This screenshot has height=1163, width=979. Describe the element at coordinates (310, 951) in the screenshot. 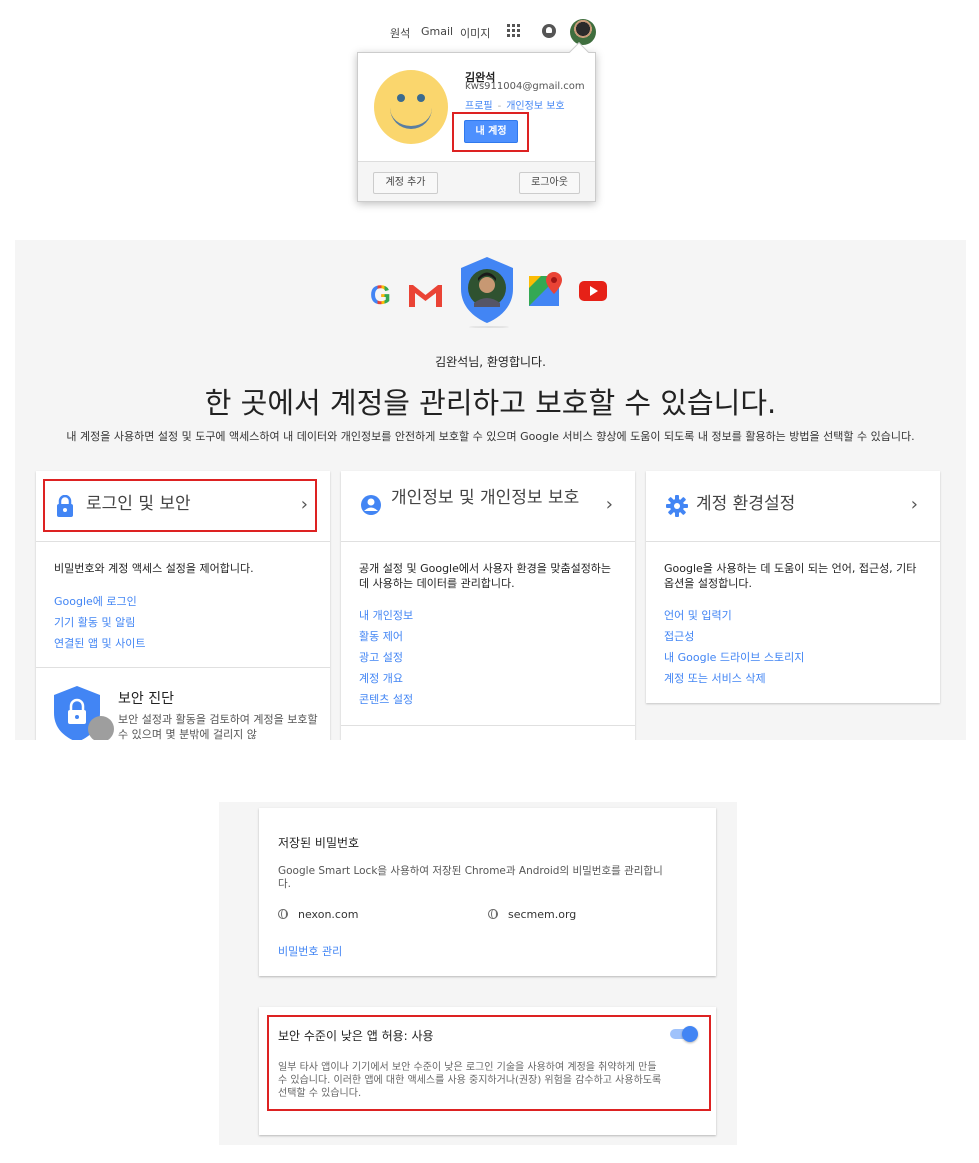

I see `manage-passwords-link: 비밀번호 관리` at that location.